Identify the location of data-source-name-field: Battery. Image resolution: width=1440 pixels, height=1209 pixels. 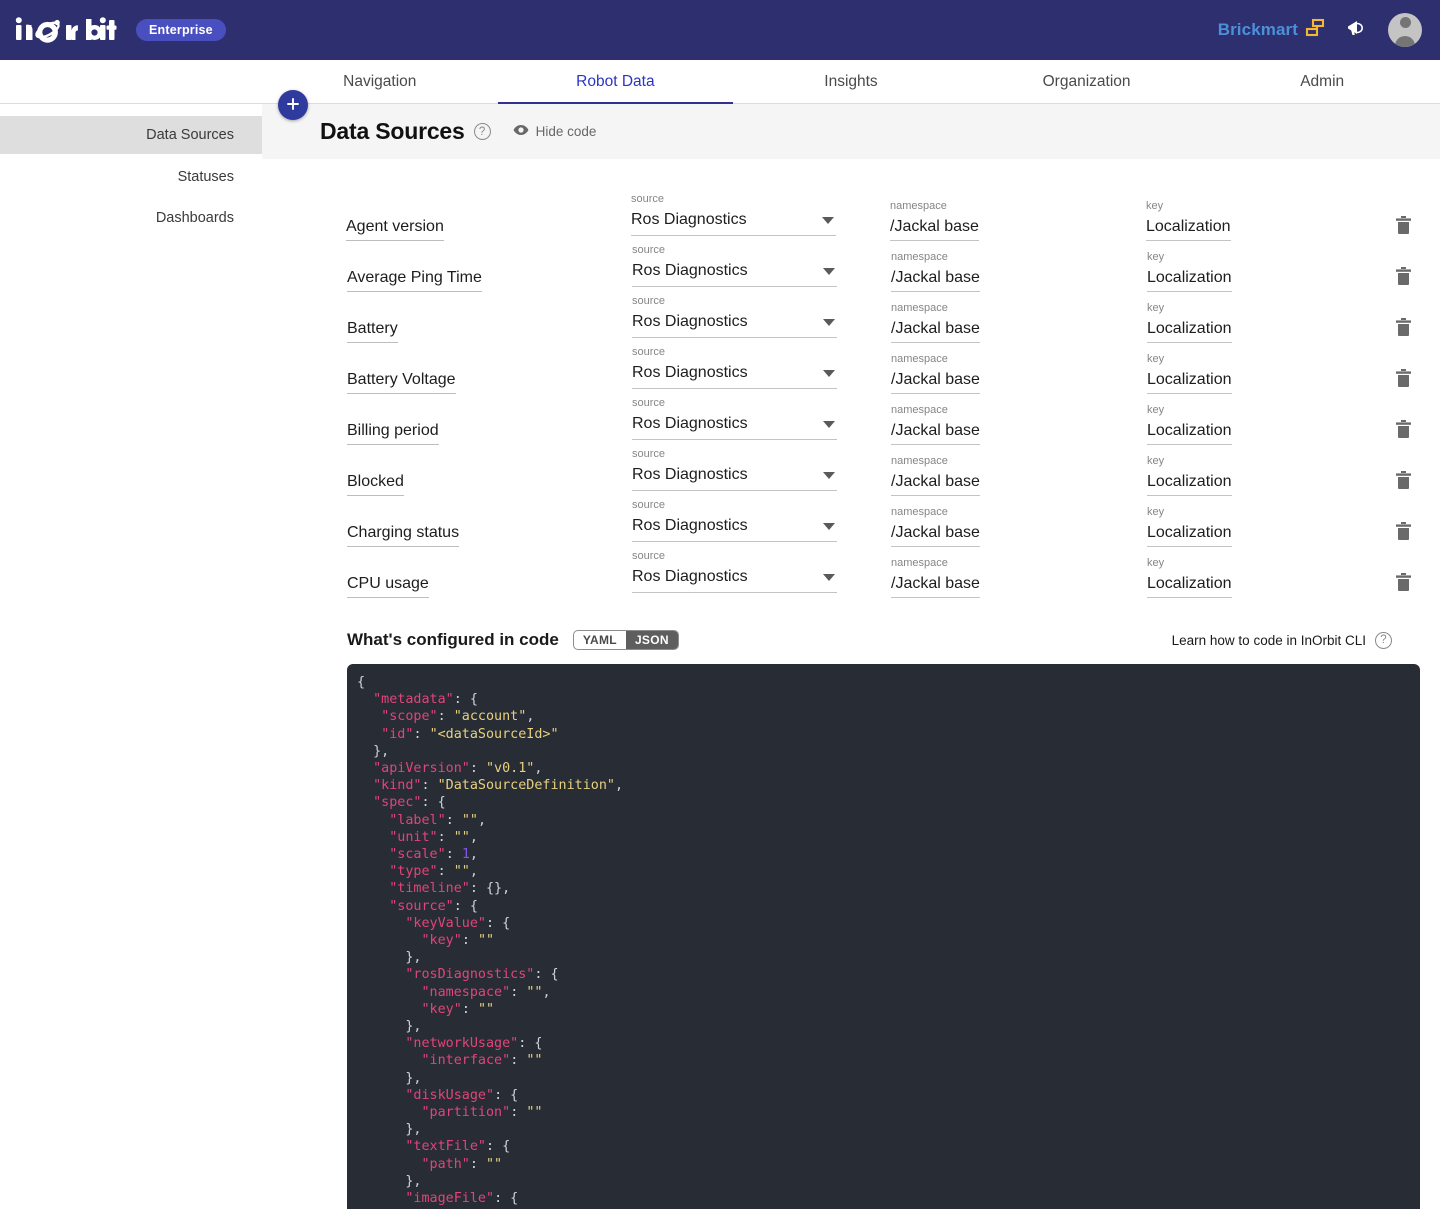
(464, 331).